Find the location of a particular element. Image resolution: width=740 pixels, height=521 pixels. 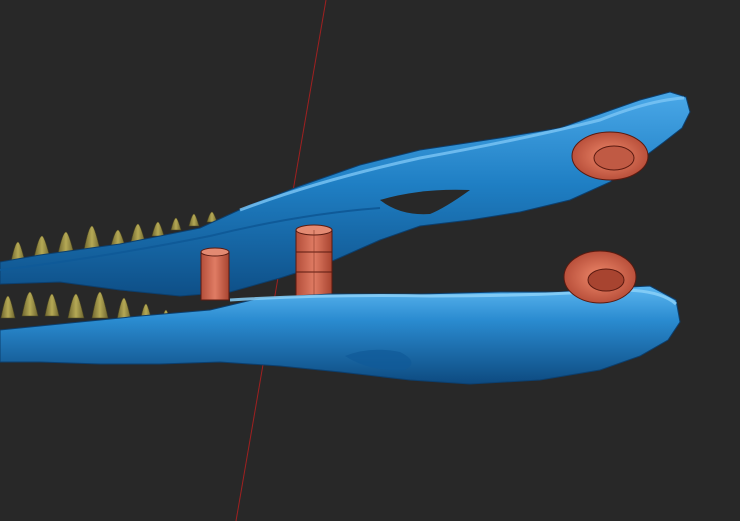

ring-upper is located at coordinates (610, 156).